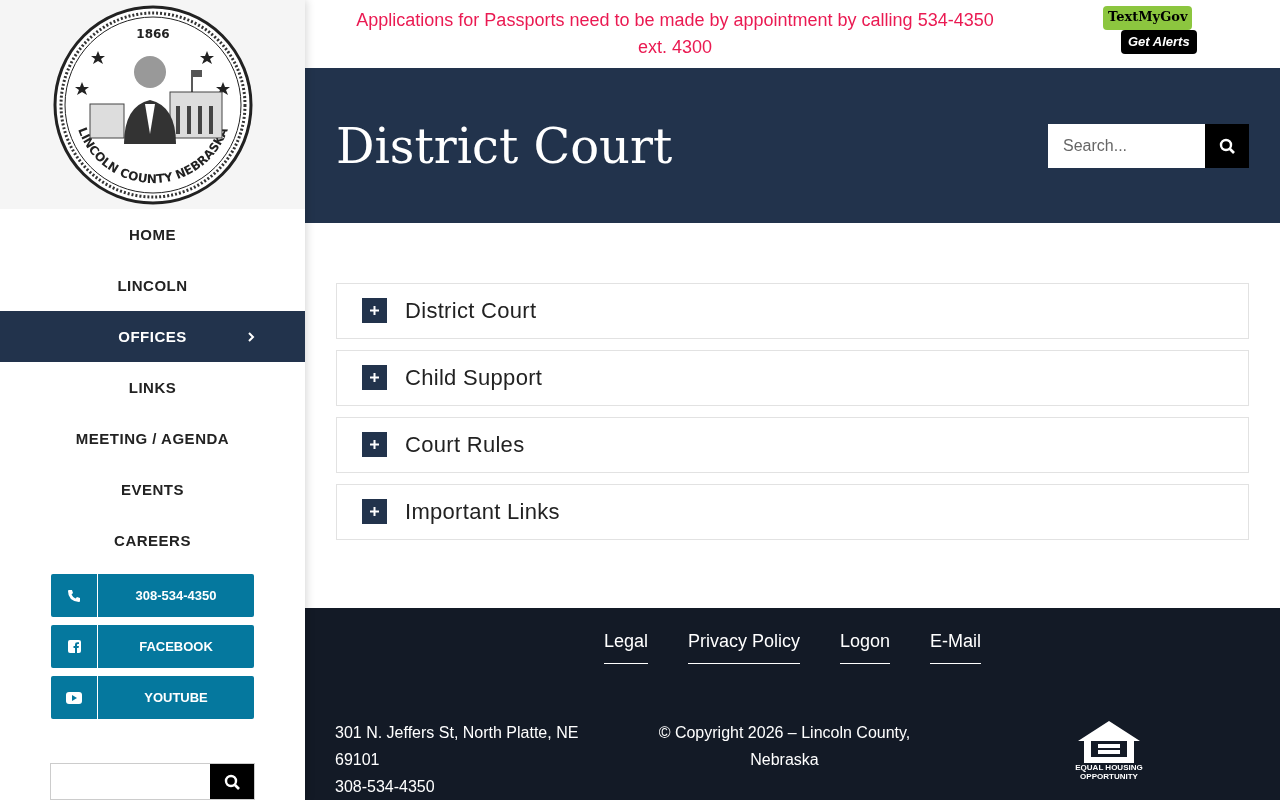 The width and height of the screenshot is (1280, 800). Describe the element at coordinates (1150, 34) in the screenshot. I see `text-alerts-badge: TextMyGov Get Alerts` at that location.